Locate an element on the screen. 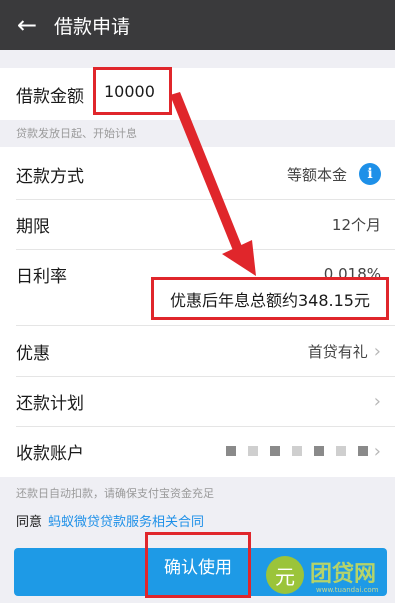 The image size is (395, 603). agreement-line: 同意 蚂蚁微贷贷款服务相关合同 is located at coordinates (110, 520).